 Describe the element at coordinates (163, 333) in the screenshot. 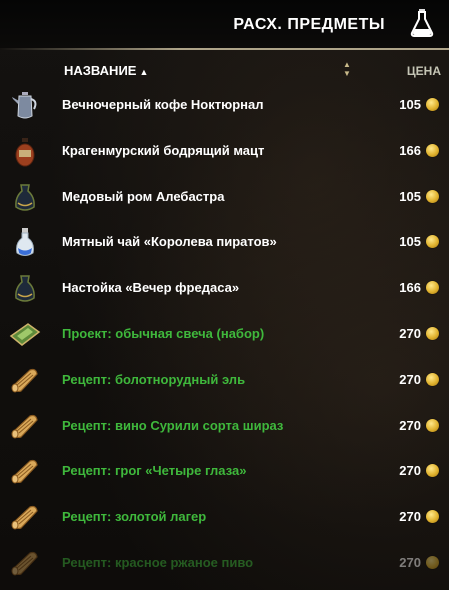

I see `item-name: Проект: обычная свеча (набор)` at that location.